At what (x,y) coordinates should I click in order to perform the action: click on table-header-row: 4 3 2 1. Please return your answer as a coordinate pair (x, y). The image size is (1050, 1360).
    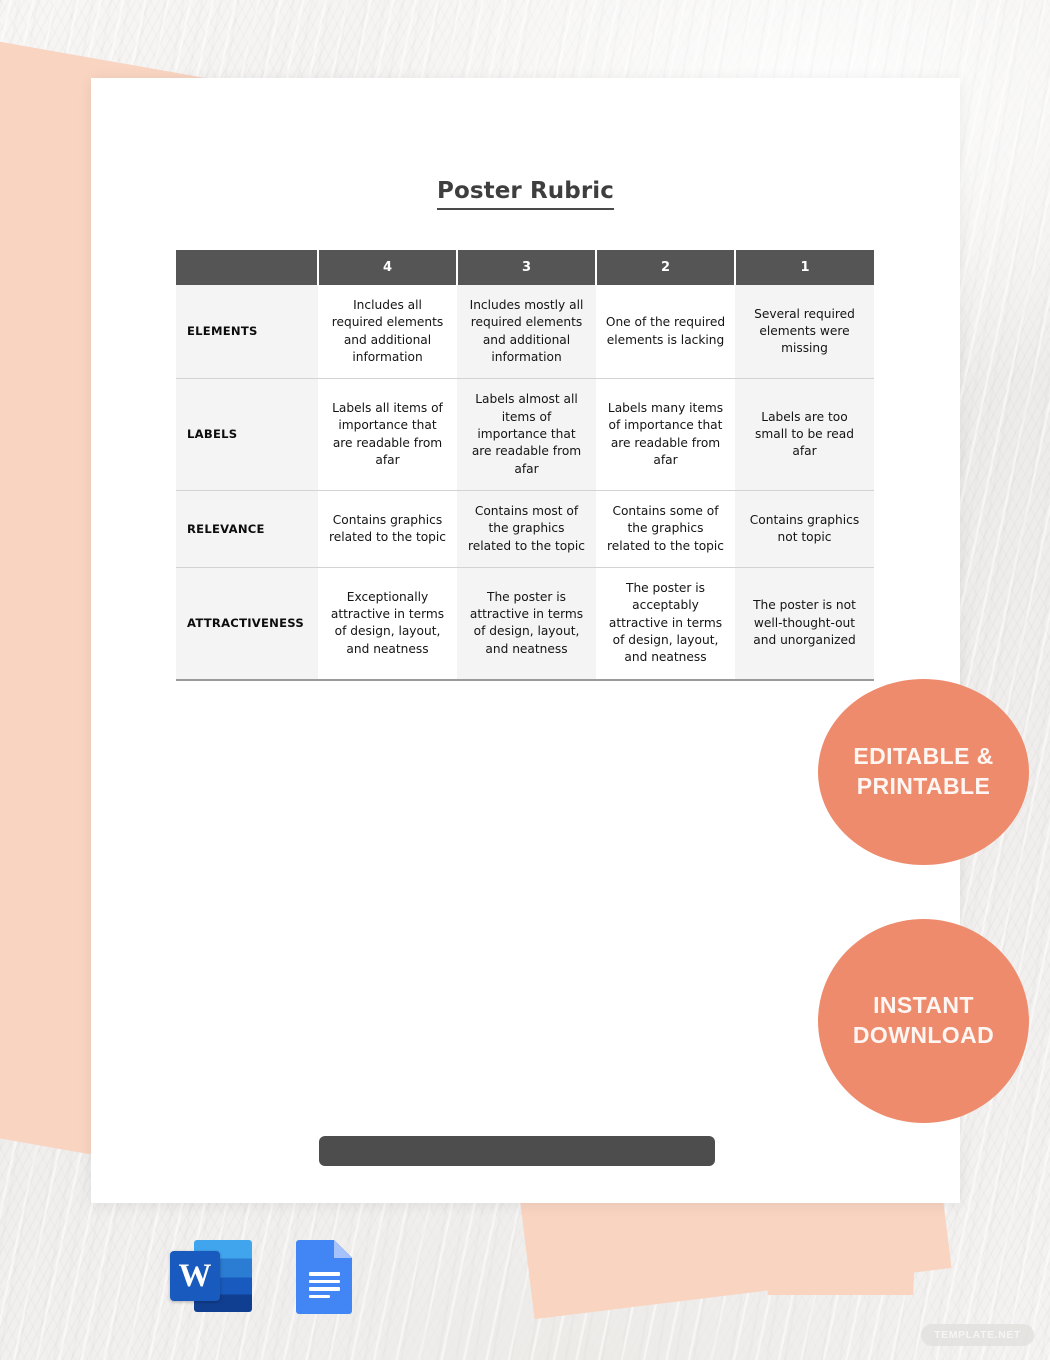
    Looking at the image, I should click on (525, 267).